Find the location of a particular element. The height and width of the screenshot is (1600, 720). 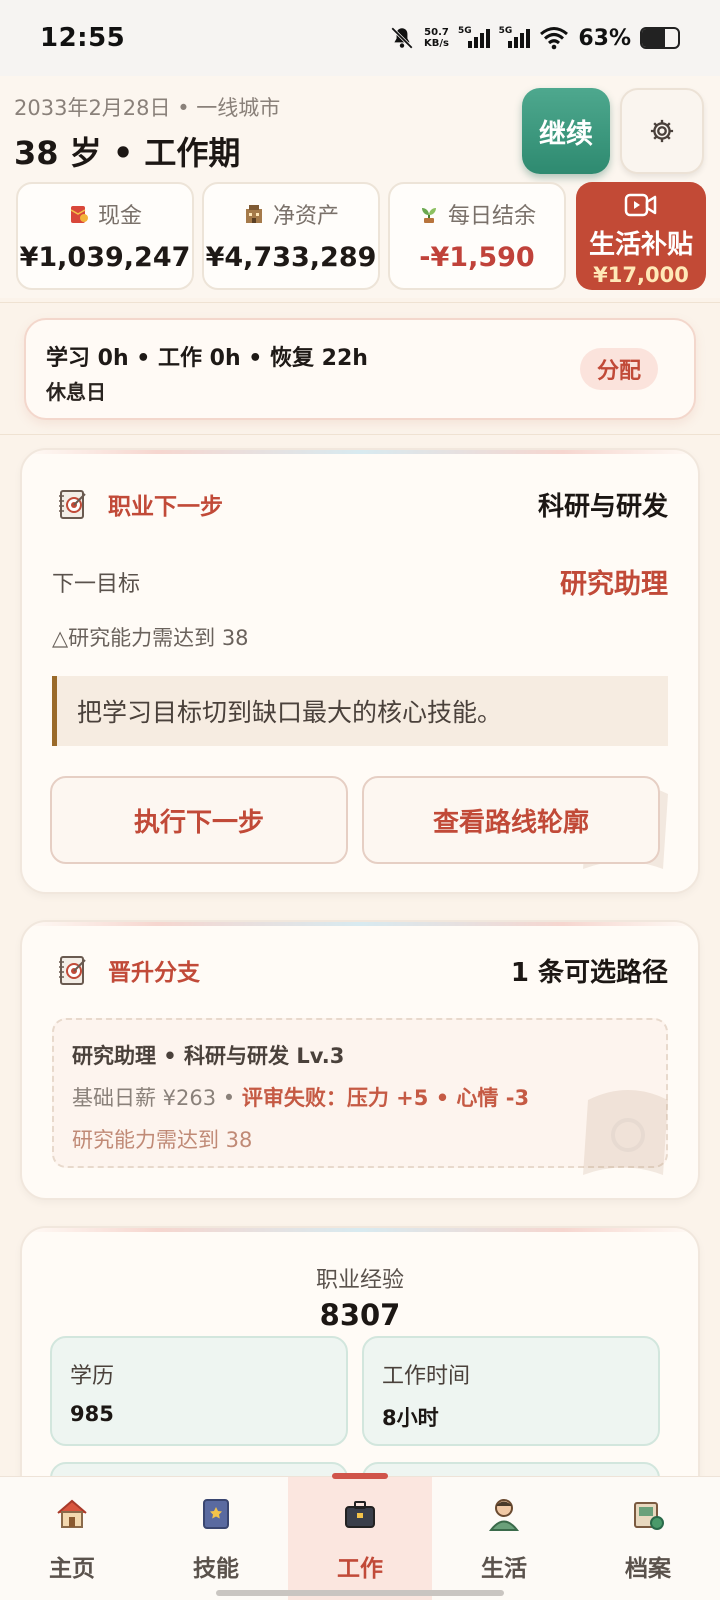

experience-label: 职业经验 is located at coordinates (359, 1280).